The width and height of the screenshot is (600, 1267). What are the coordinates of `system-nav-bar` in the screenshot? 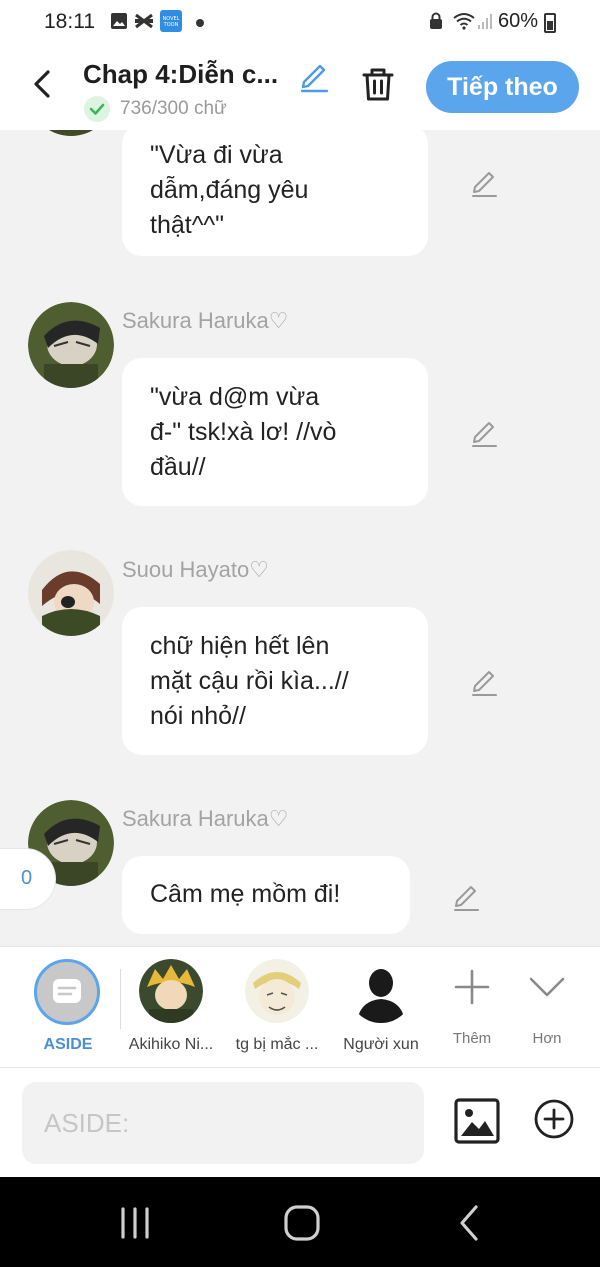 It's located at (300, 1222).